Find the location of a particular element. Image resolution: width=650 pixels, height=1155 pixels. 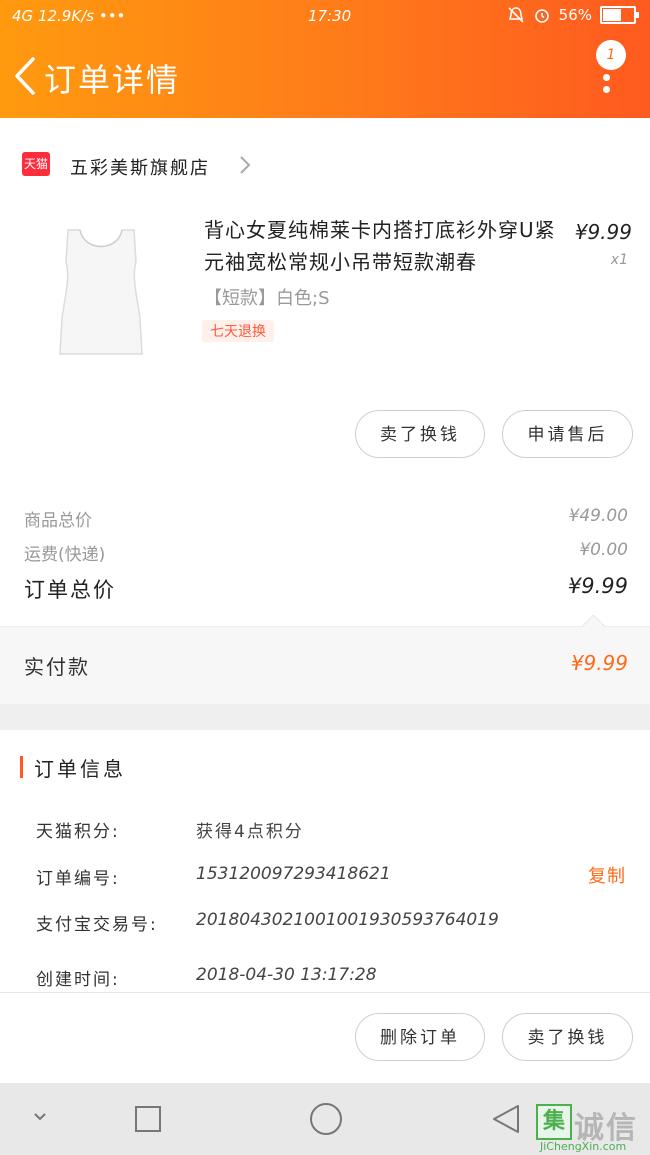

points-label: 天猫积分: is located at coordinates (78, 832).